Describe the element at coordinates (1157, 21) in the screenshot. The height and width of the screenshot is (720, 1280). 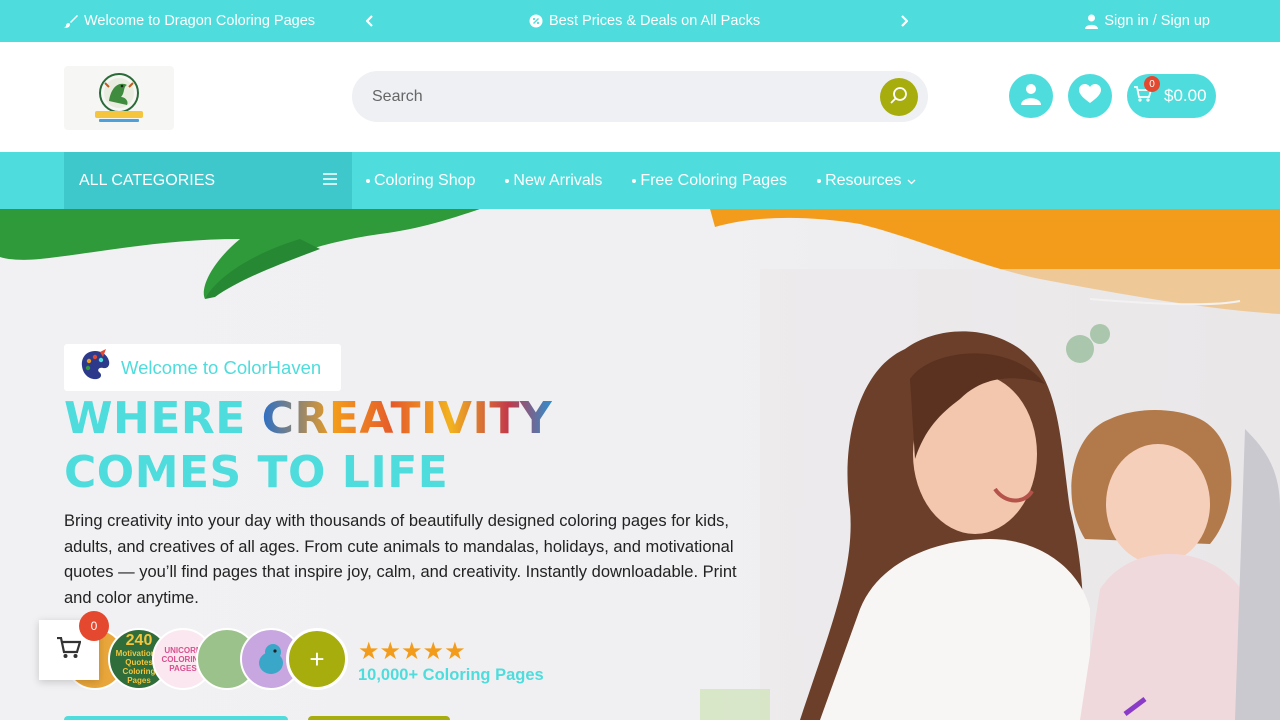
I see `signin-text: Sign in / Sign up` at that location.